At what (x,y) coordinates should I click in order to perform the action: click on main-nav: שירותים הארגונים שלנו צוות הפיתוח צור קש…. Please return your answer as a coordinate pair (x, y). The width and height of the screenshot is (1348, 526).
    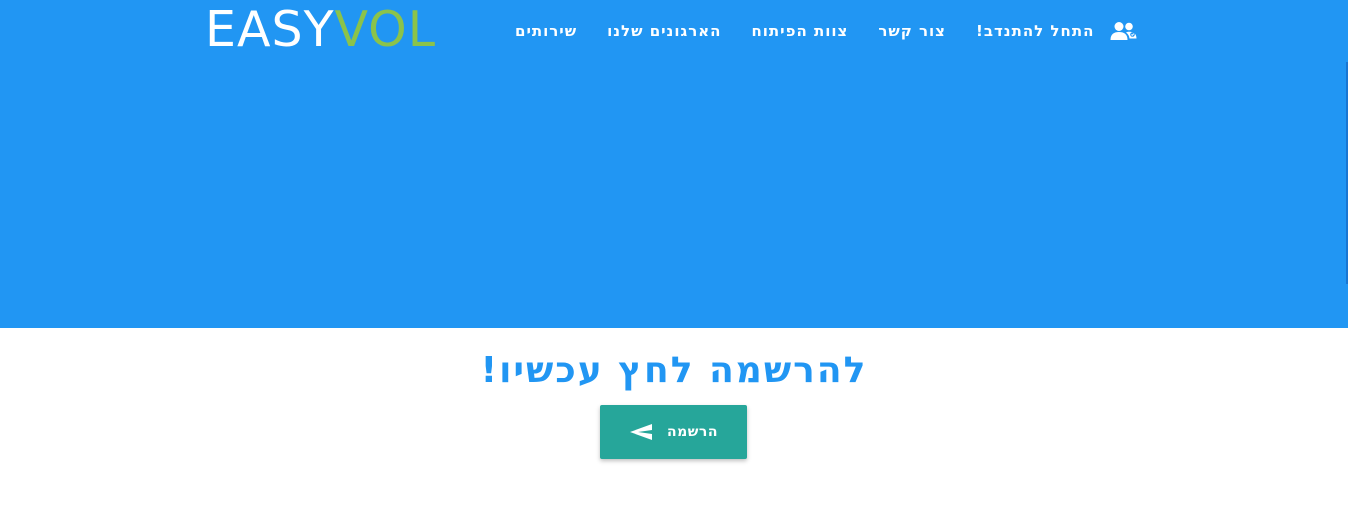
    Looking at the image, I should click on (820, 31).